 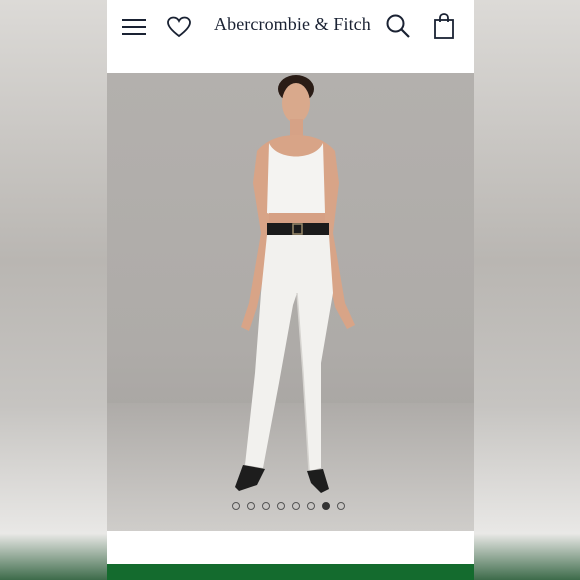 What do you see at coordinates (398, 26) in the screenshot?
I see `search-icon` at bounding box center [398, 26].